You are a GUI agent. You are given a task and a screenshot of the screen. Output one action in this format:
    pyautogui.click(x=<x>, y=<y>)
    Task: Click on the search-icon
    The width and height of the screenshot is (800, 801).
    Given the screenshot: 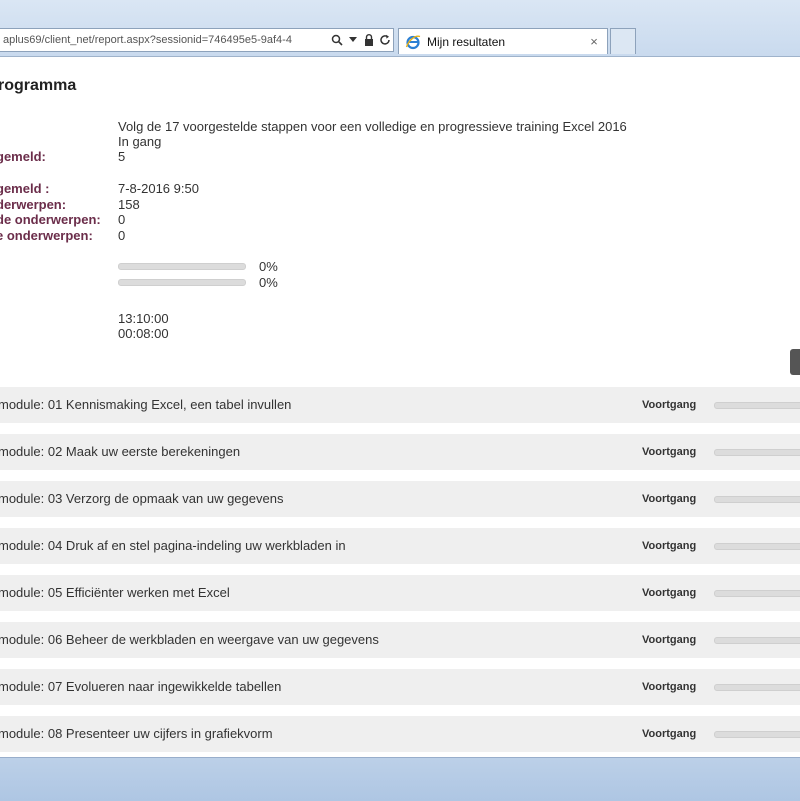 What is the action you would take?
    pyautogui.click(x=337, y=40)
    